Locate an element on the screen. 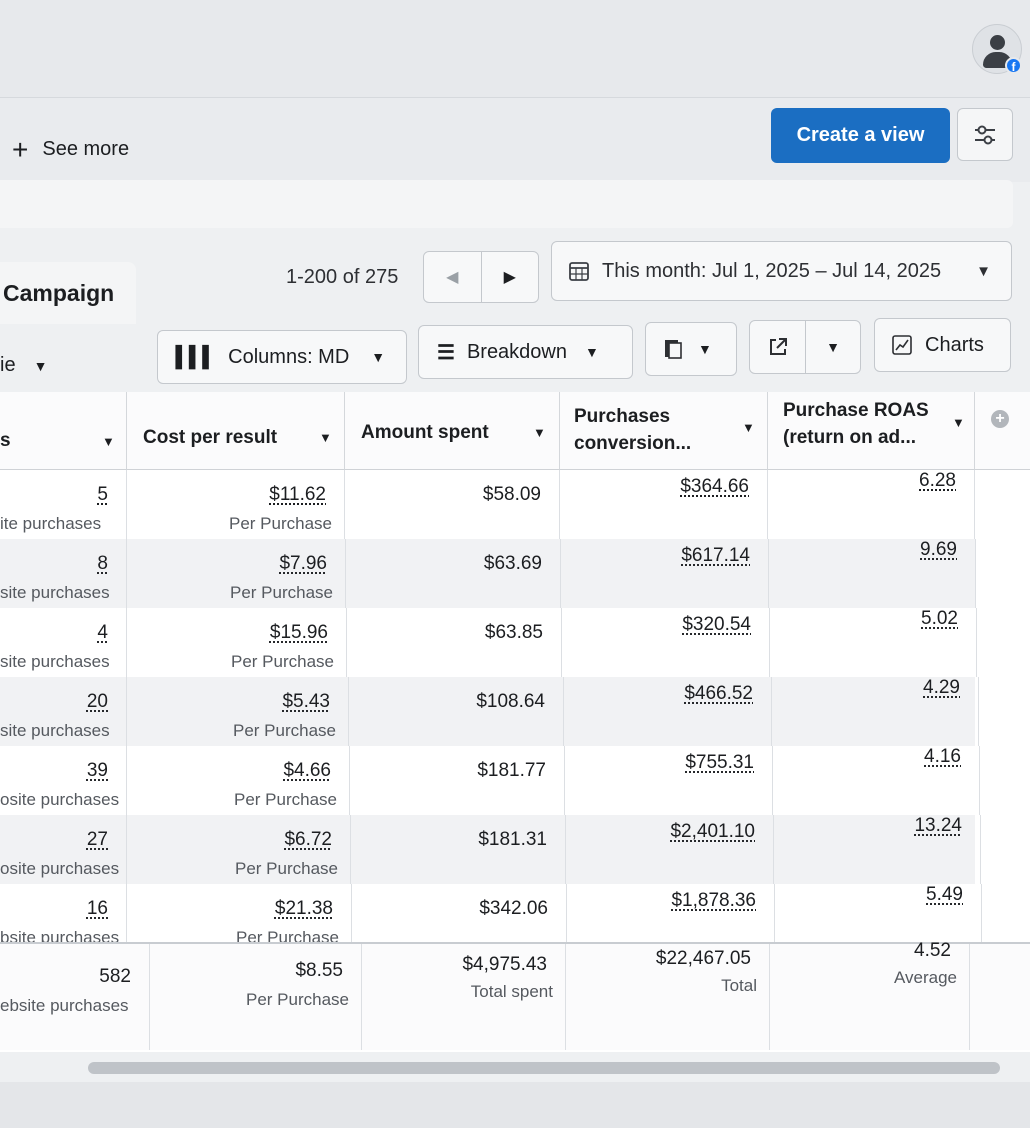 This screenshot has height=1128, width=1030. total-results: 582 is located at coordinates (115, 976).